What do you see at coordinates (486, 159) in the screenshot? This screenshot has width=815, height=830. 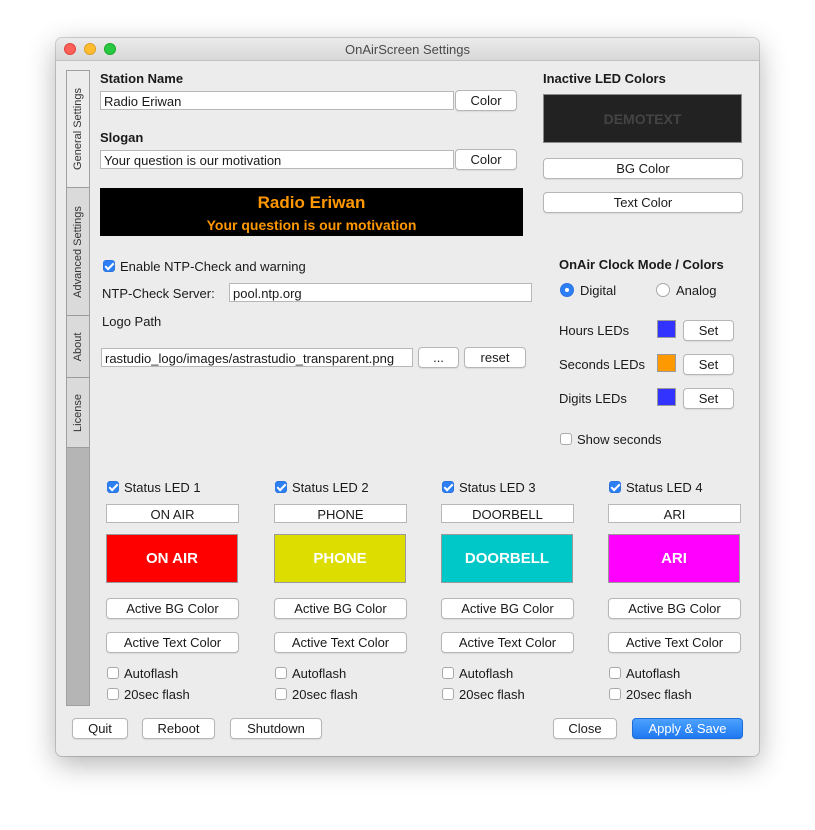 I see `slogan-color-button: Color` at bounding box center [486, 159].